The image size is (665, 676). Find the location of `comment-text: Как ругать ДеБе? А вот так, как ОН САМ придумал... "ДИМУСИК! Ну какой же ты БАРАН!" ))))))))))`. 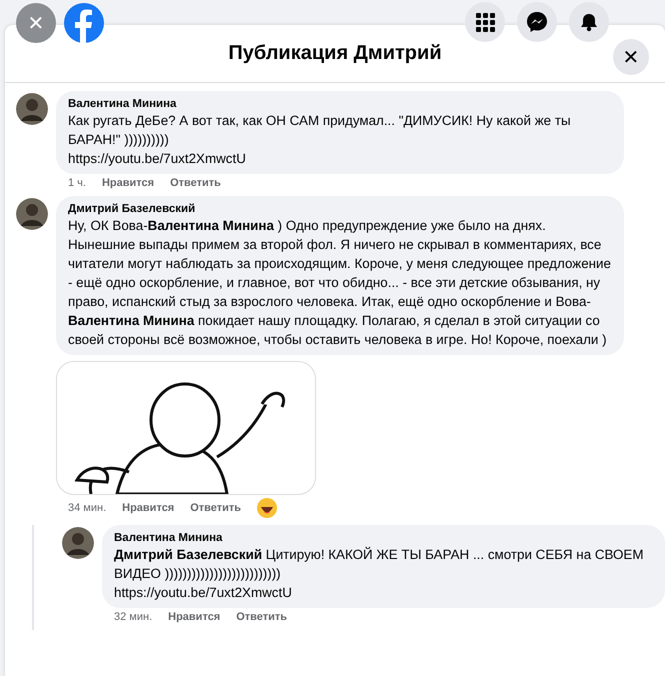

comment-text: Как ругать ДеБе? А вот так, как ОН САМ придумал... "ДИМУСИК! Ну какой же ты БАРАН!" )))))))))) is located at coordinates (320, 130).